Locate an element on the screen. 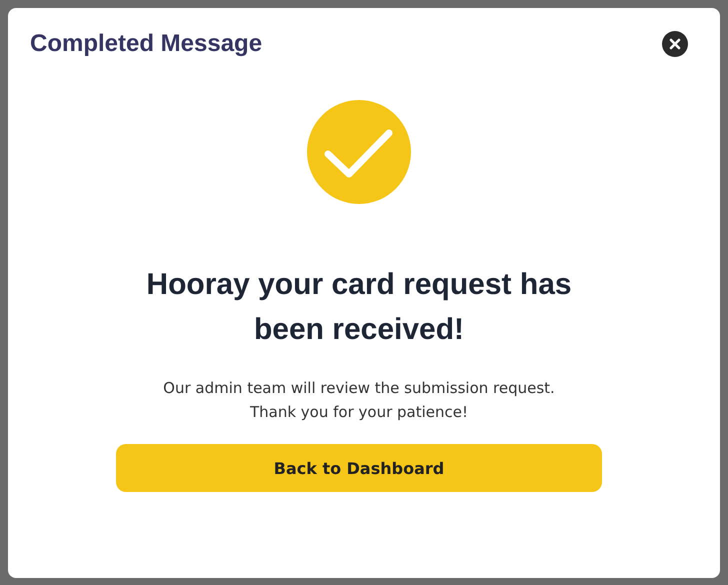  close-icon is located at coordinates (675, 44).